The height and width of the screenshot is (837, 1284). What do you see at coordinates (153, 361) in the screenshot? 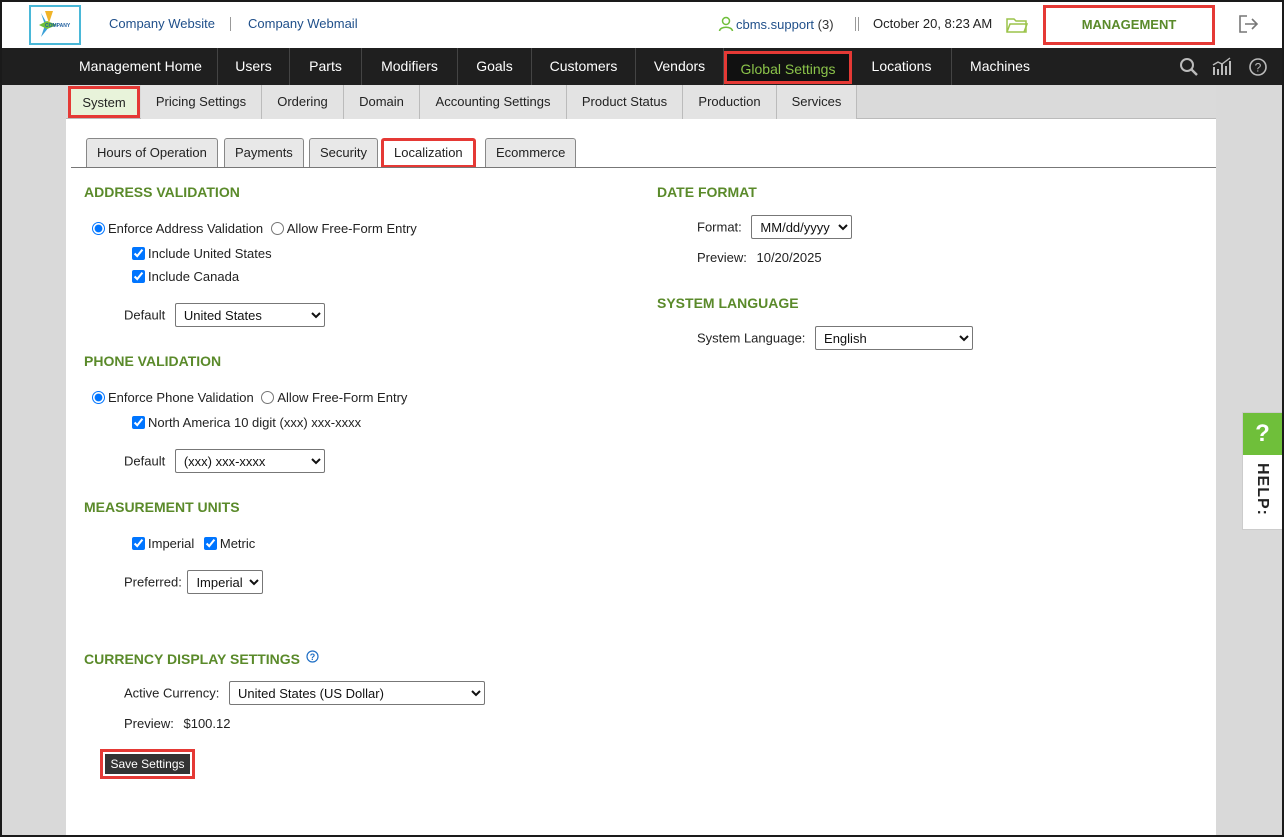
I see `phone-validation-title: PHONE VALIDATION` at bounding box center [153, 361].